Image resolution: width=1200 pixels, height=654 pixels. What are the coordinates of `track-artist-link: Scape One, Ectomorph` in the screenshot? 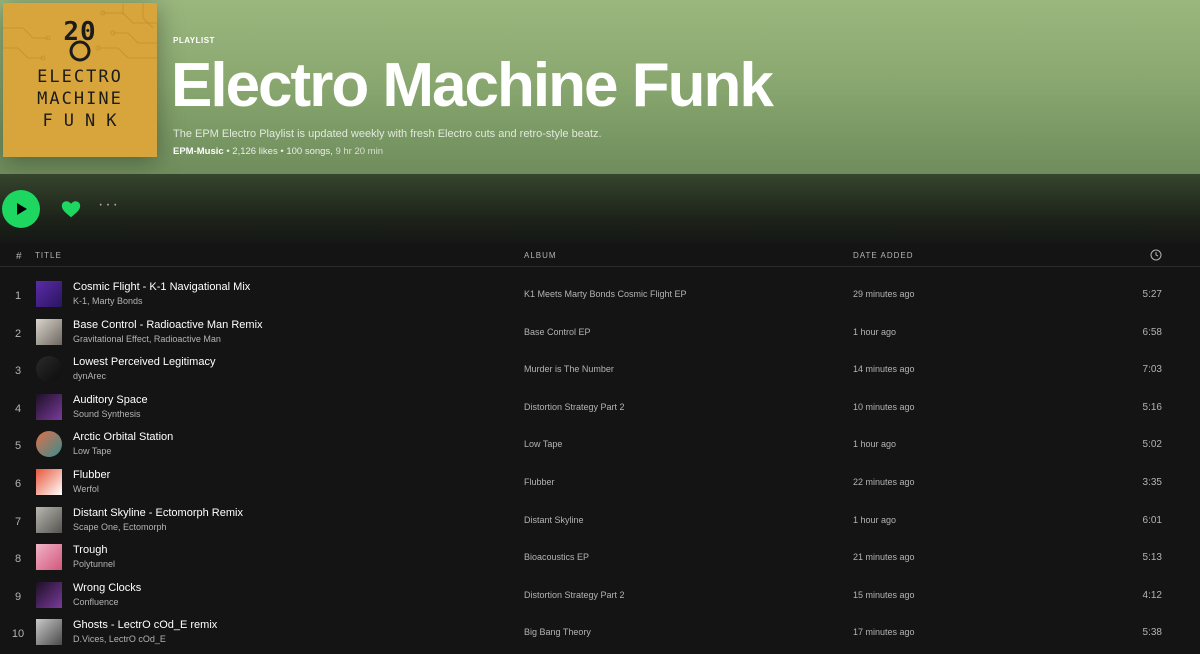 It's located at (120, 527).